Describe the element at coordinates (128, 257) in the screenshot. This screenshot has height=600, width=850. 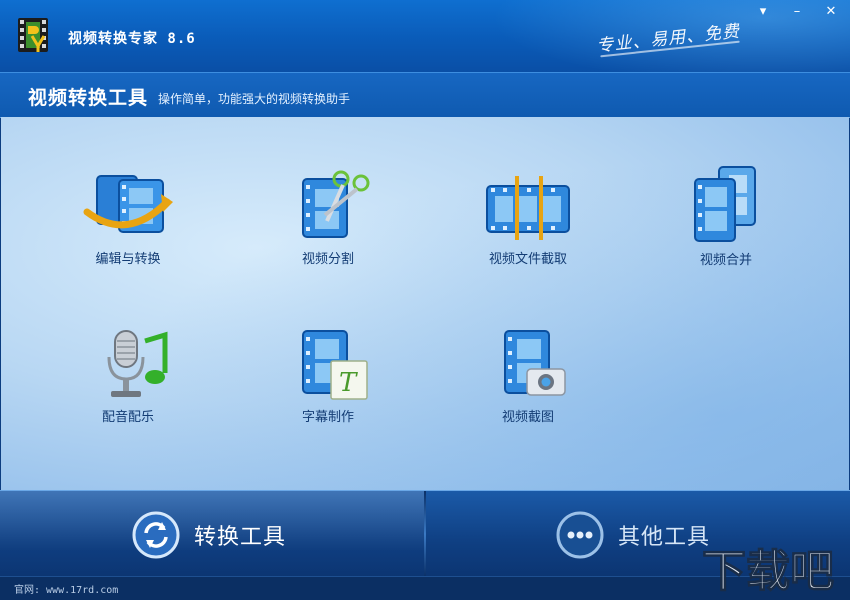
I see `tool-label: 编辑与转换` at that location.